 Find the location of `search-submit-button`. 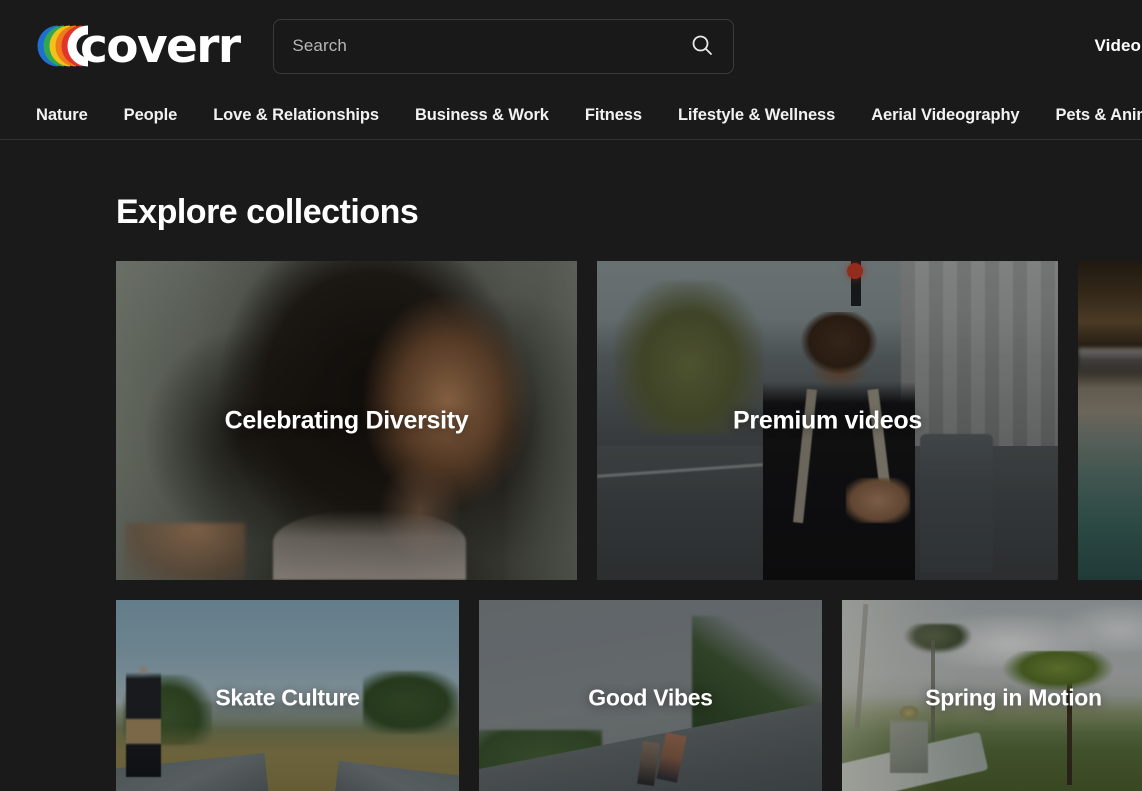

search-submit-button is located at coordinates (702, 46).